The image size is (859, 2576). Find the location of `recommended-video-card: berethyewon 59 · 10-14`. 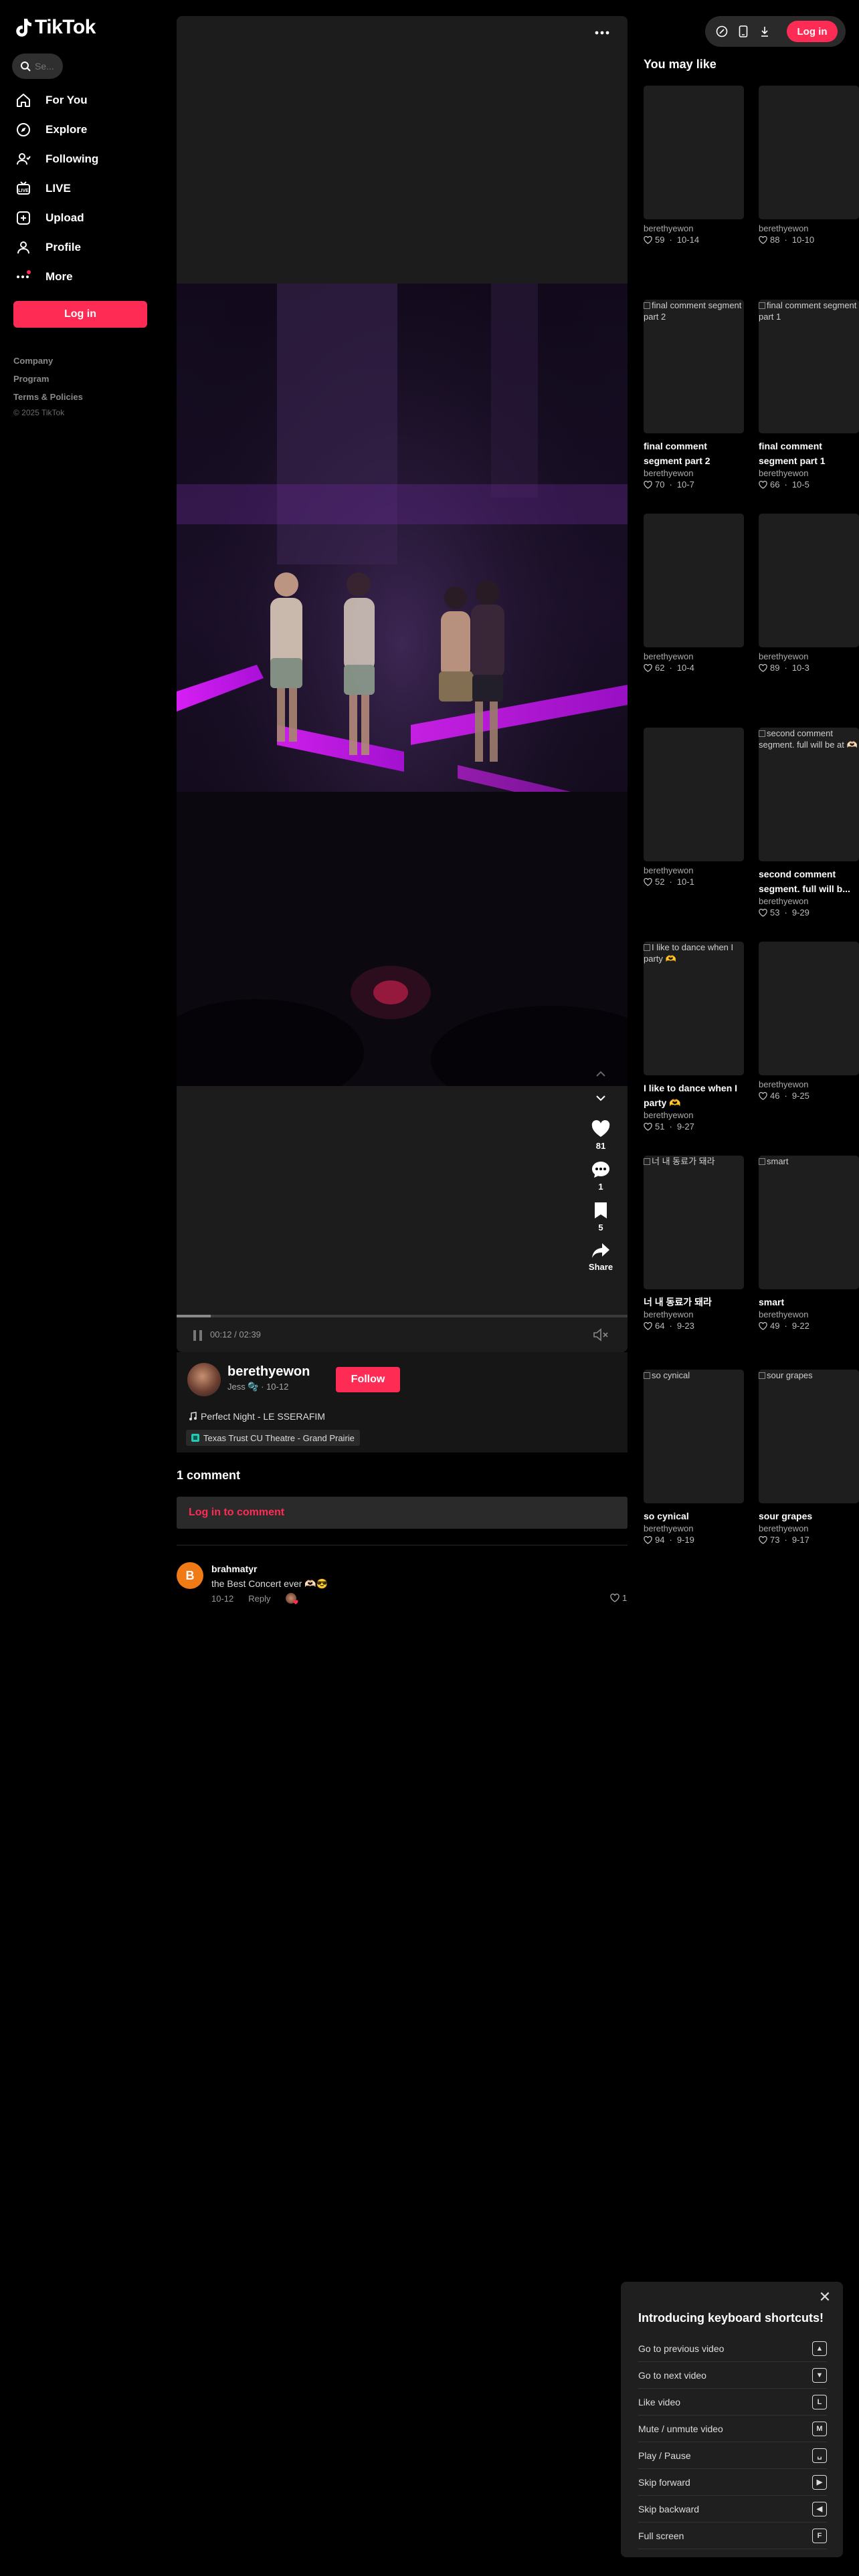

recommended-video-card: berethyewon 59 · 10-14 is located at coordinates (694, 166).